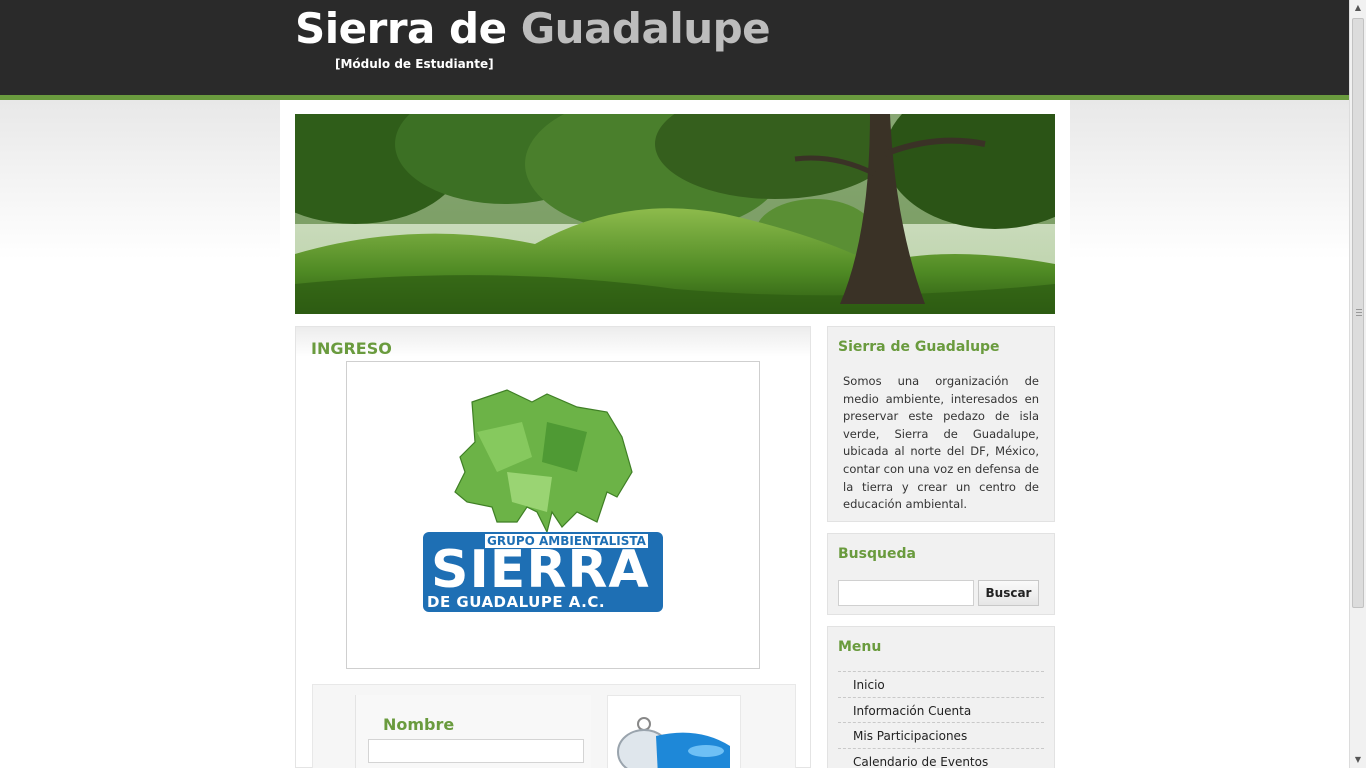 The height and width of the screenshot is (768, 1366). I want to click on menu-item-mis-participaciones: Mis Participaciones, so click(941, 735).